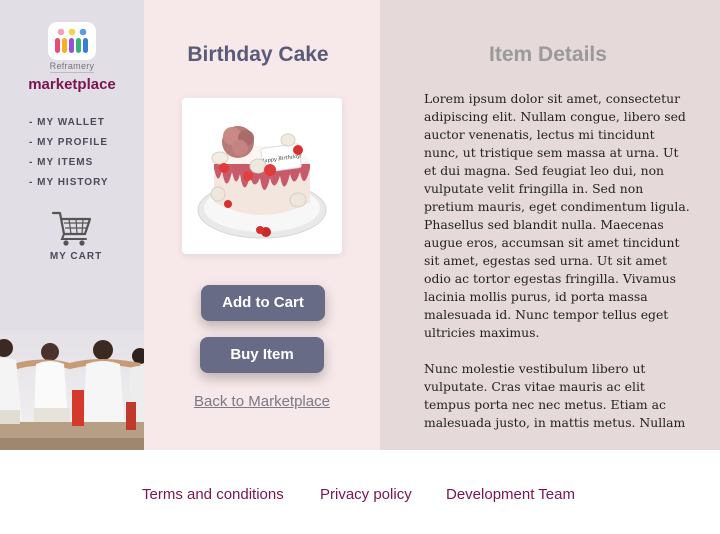 The image size is (720, 534). I want to click on add-to-cart-button: Add to Cart, so click(263, 303).